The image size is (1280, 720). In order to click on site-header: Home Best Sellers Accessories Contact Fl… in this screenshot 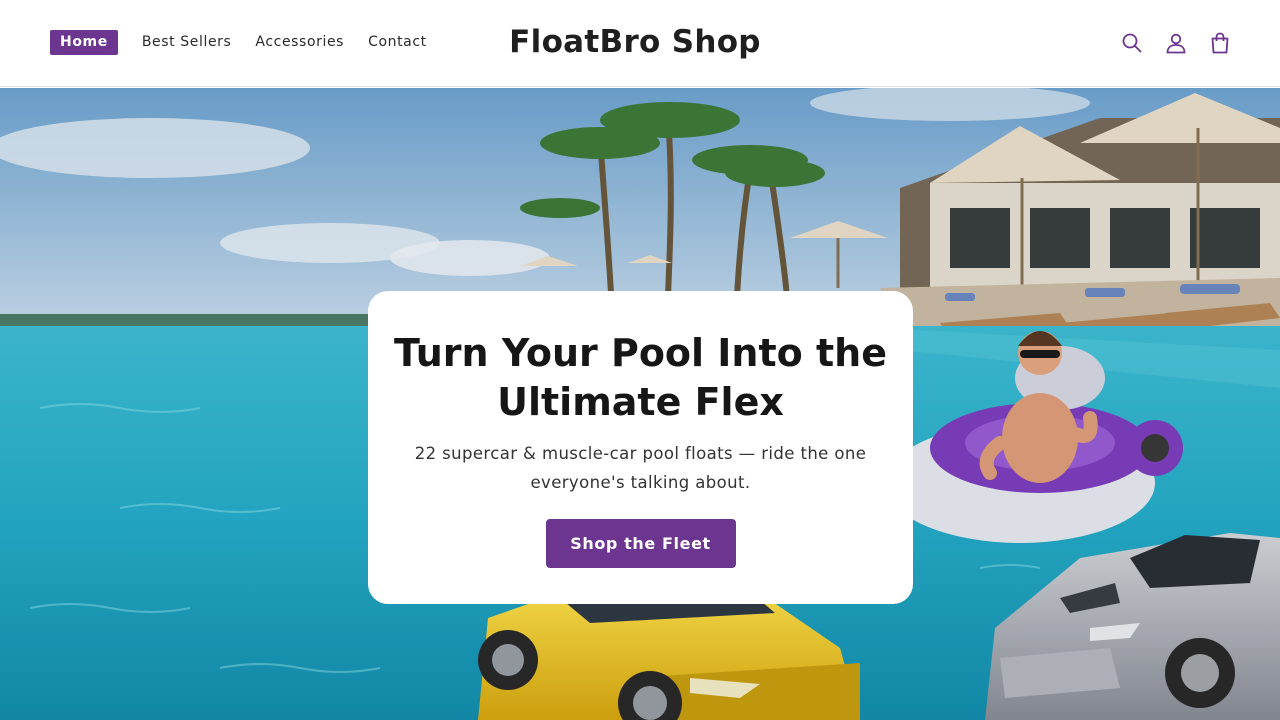, I will do `click(640, 43)`.